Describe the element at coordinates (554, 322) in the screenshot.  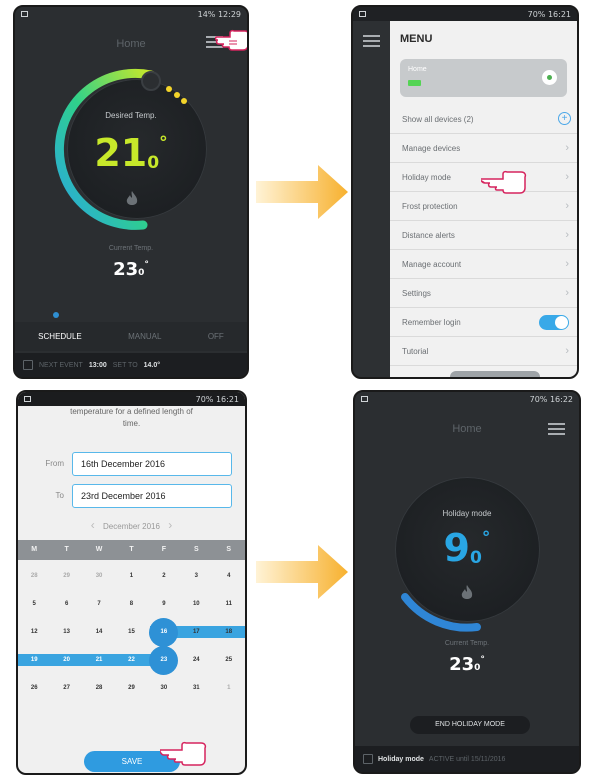
I see `remember-login-toggle` at that location.